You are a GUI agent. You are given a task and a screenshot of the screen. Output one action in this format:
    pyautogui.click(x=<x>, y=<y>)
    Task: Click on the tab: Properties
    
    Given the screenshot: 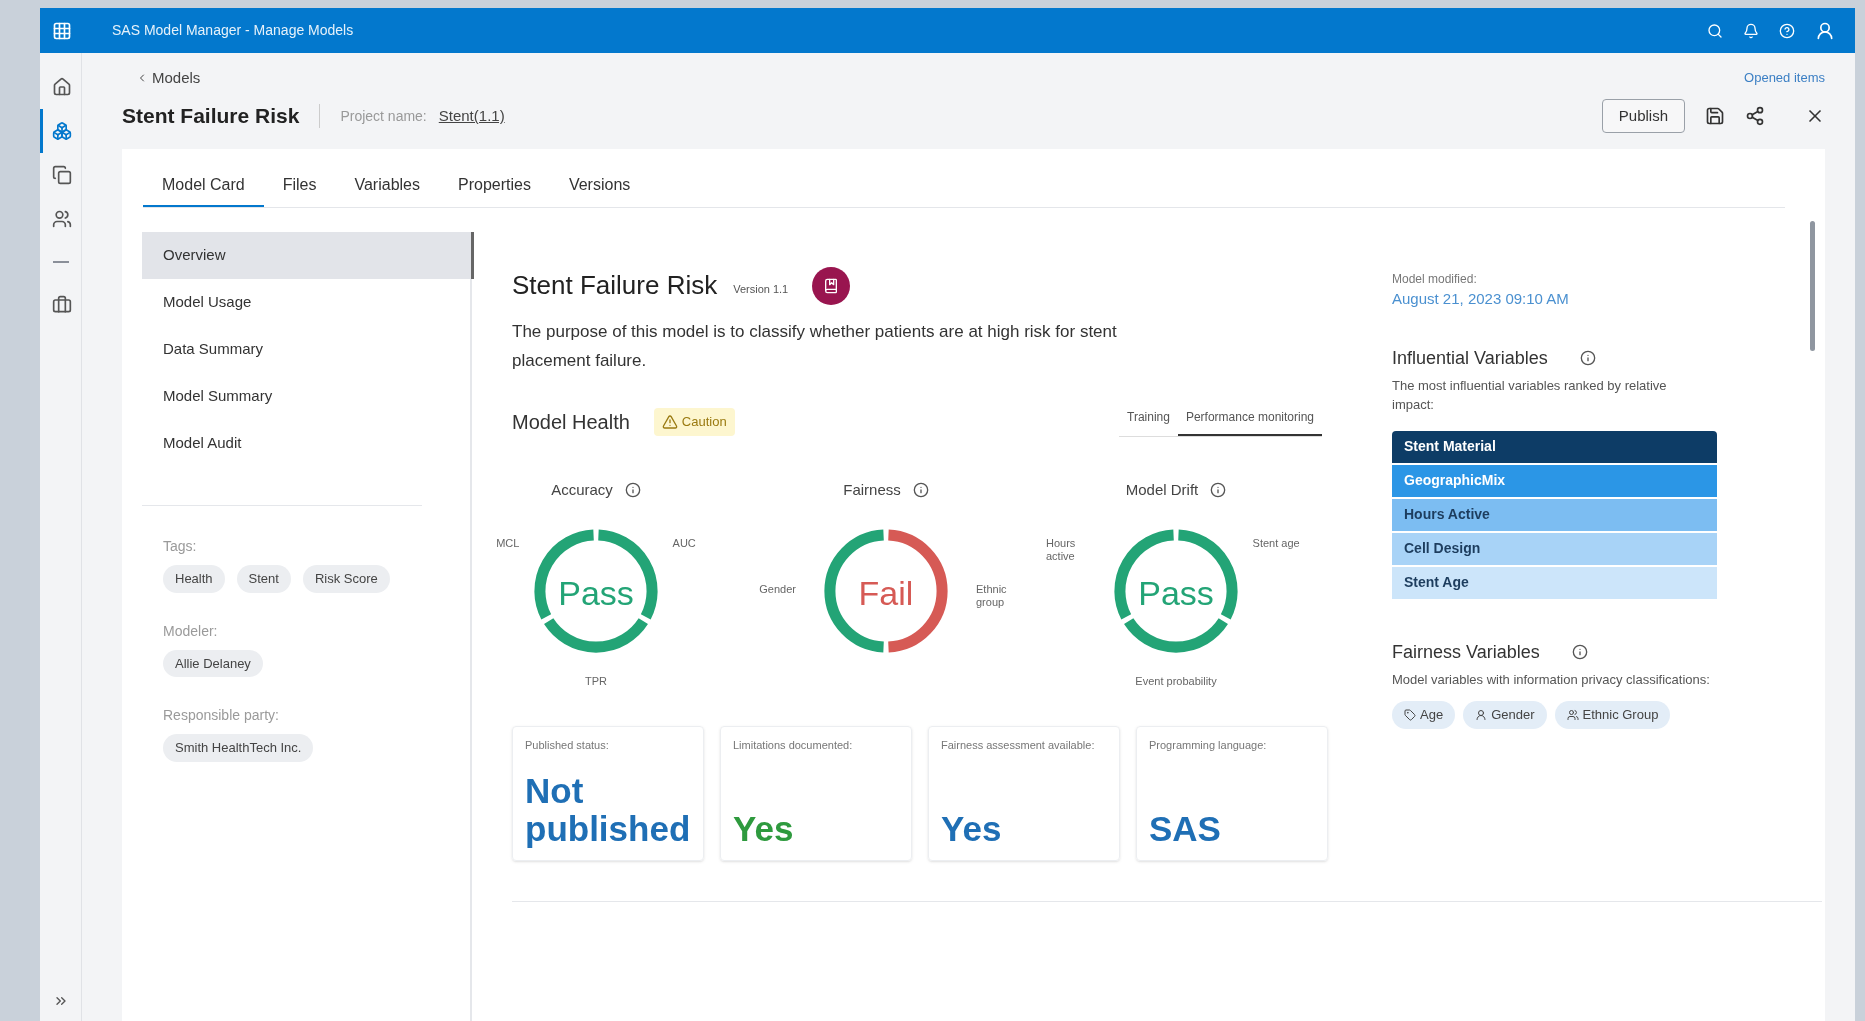 What is the action you would take?
    pyautogui.click(x=494, y=190)
    